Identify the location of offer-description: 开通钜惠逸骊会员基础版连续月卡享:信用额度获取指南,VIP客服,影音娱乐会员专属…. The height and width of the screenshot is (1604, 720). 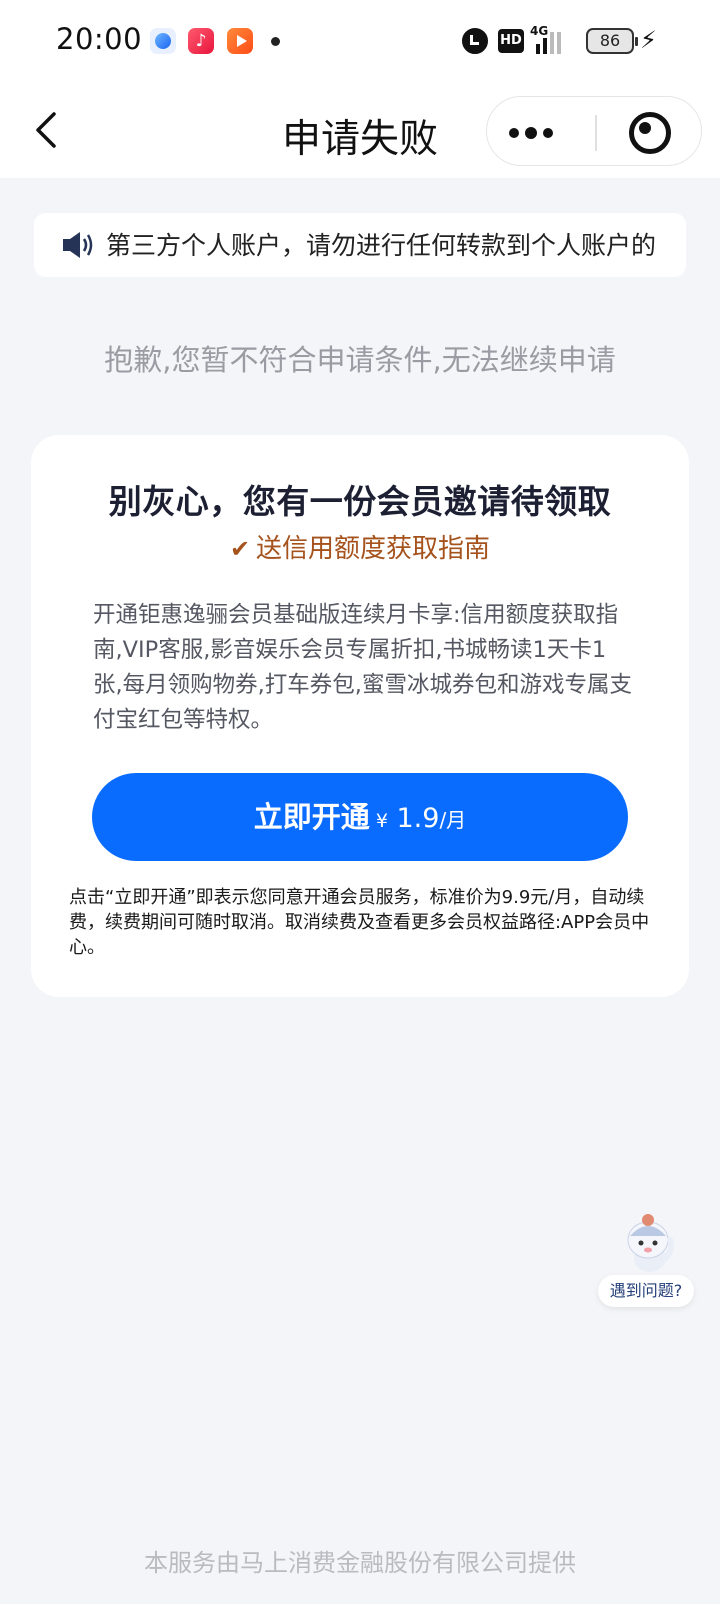
(362, 667).